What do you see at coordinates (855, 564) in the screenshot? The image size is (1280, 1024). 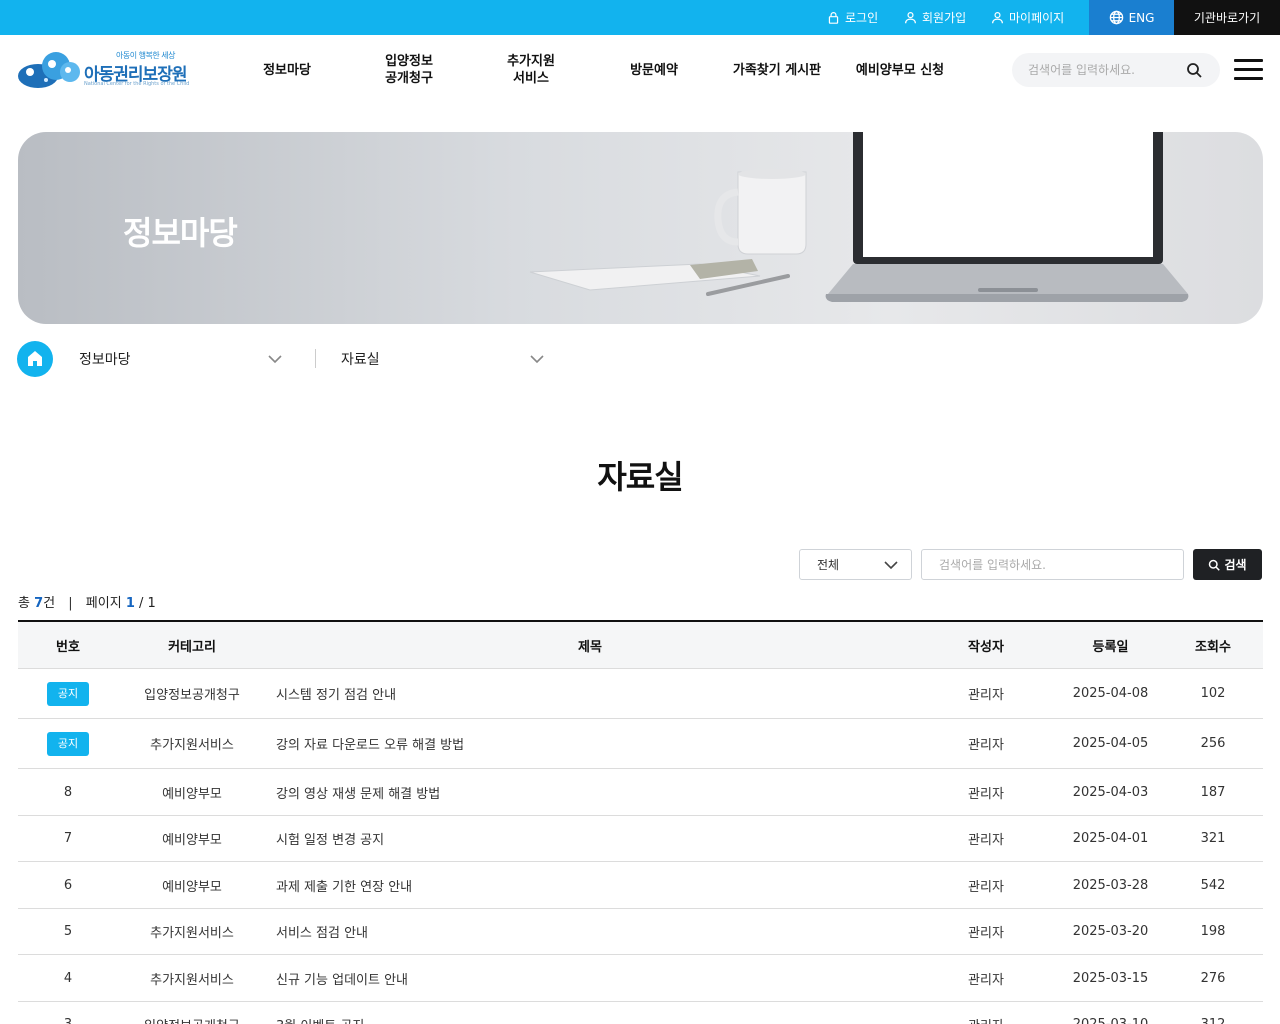 I see `search-category-select: 전체` at bounding box center [855, 564].